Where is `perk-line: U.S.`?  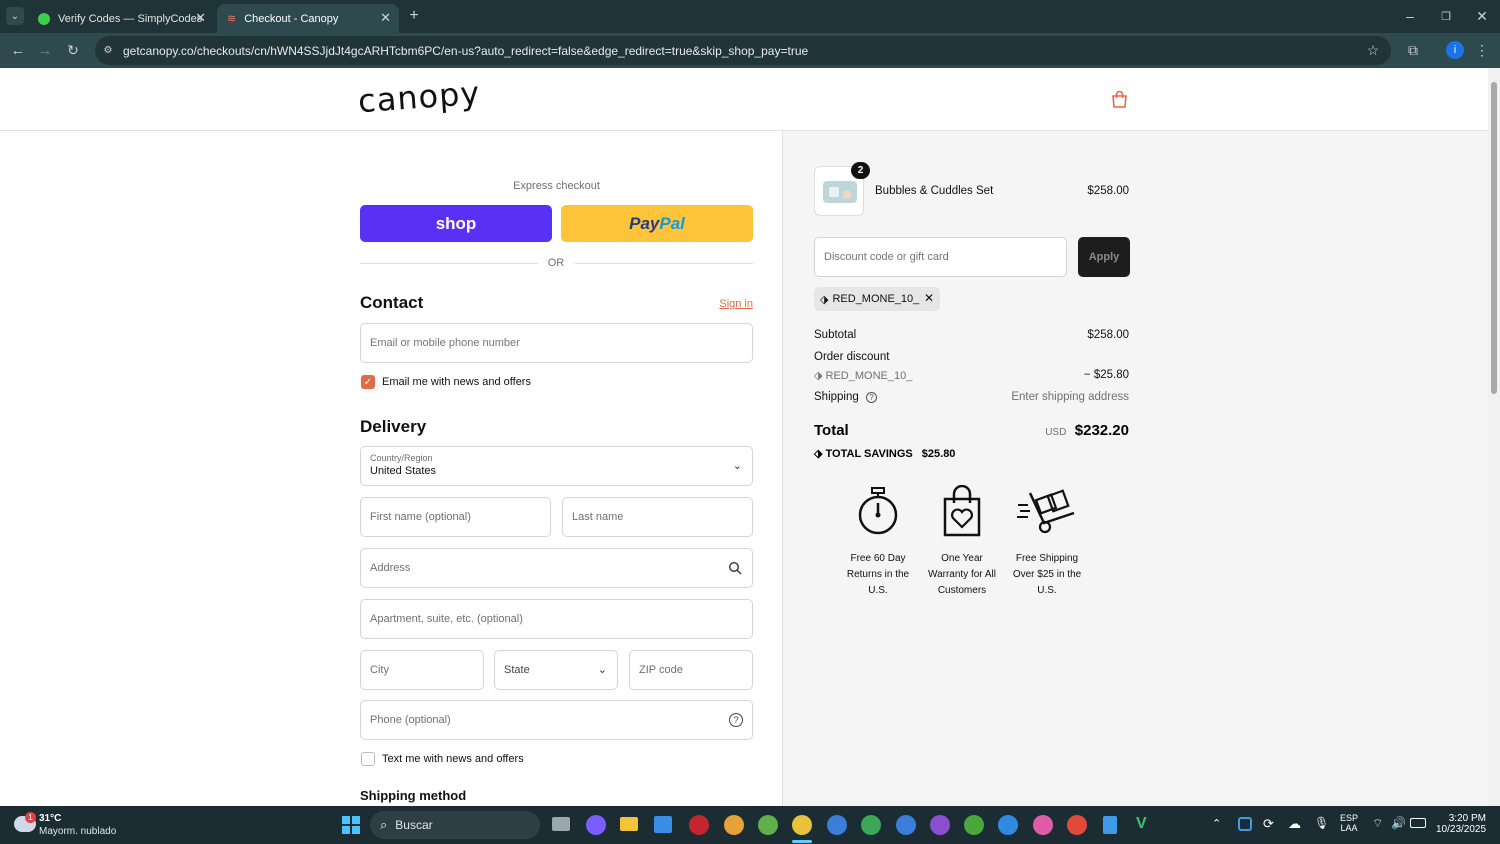
perk-line: U.S. is located at coordinates (1047, 590).